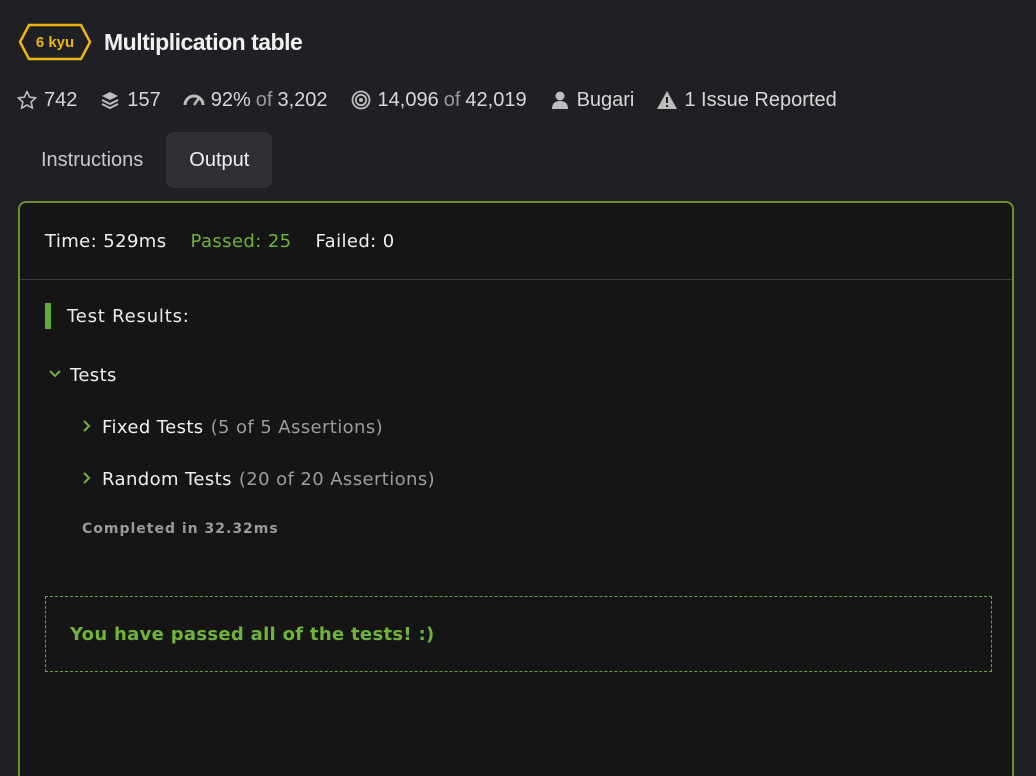  Describe the element at coordinates (48, 316) in the screenshot. I see `results-accent-bar` at that location.